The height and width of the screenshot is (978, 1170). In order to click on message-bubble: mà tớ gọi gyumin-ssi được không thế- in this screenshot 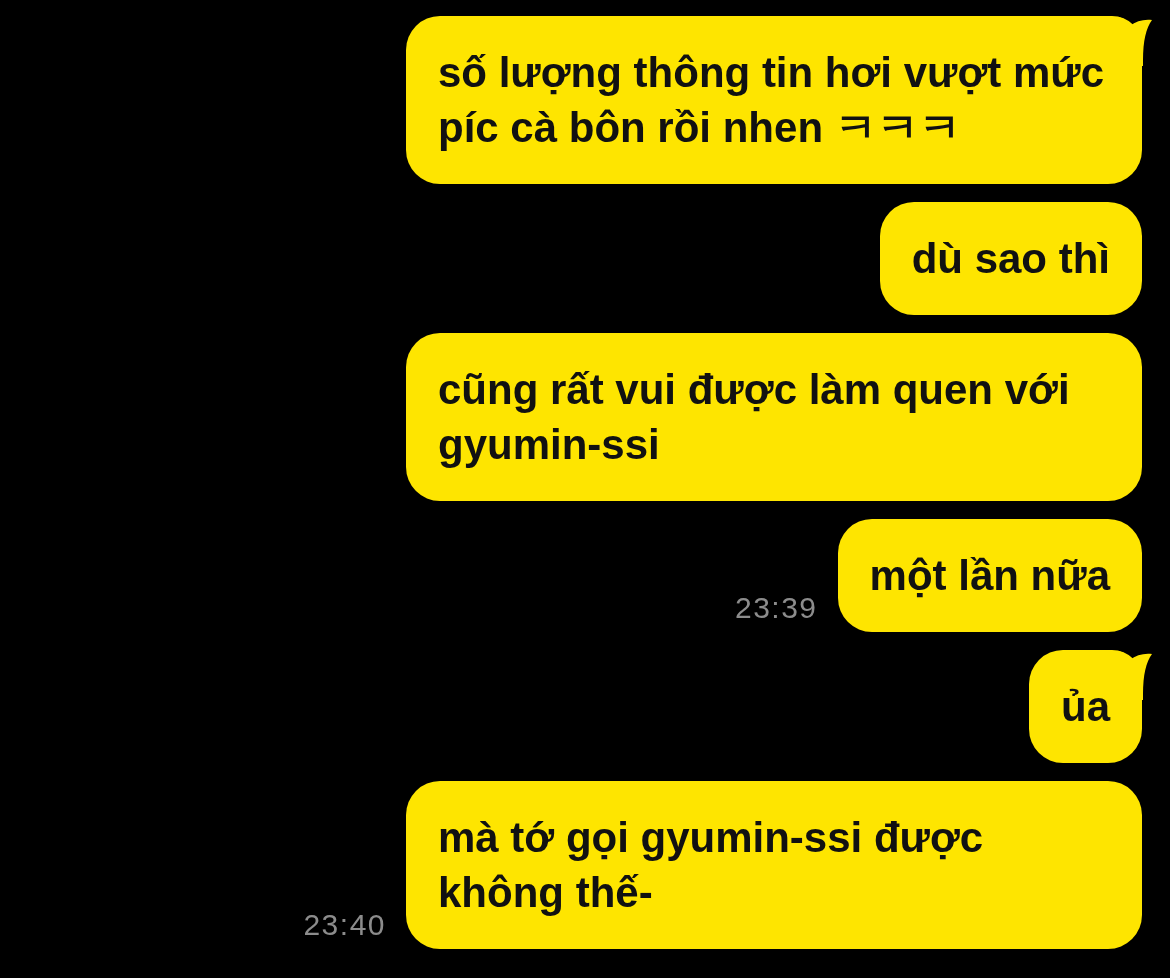, I will do `click(774, 865)`.